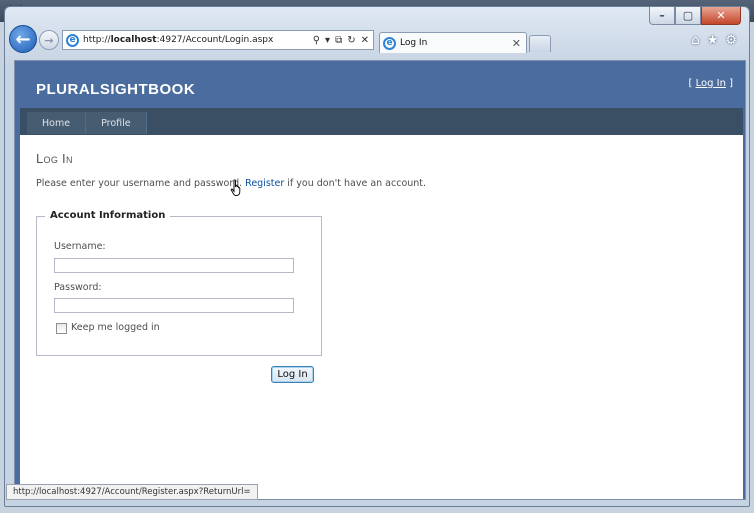  What do you see at coordinates (116, 89) in the screenshot?
I see `site-title: PLURALSIGHTBOOK` at bounding box center [116, 89].